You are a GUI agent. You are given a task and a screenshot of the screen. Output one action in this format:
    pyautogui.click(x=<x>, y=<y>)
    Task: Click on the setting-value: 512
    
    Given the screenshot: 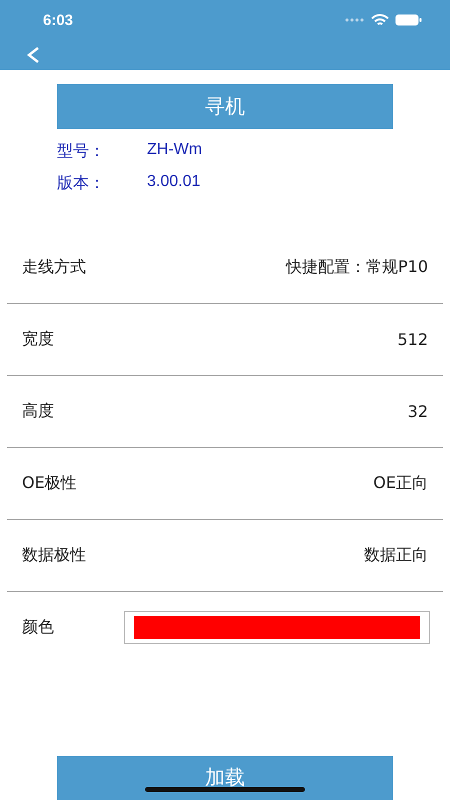 What is the action you would take?
    pyautogui.click(x=412, y=339)
    